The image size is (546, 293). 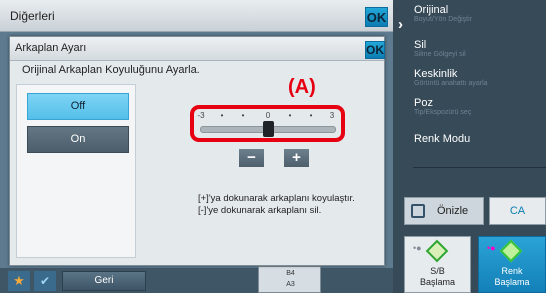 I want to click on paper-size-indicator: B4 A3, so click(x=289, y=279).